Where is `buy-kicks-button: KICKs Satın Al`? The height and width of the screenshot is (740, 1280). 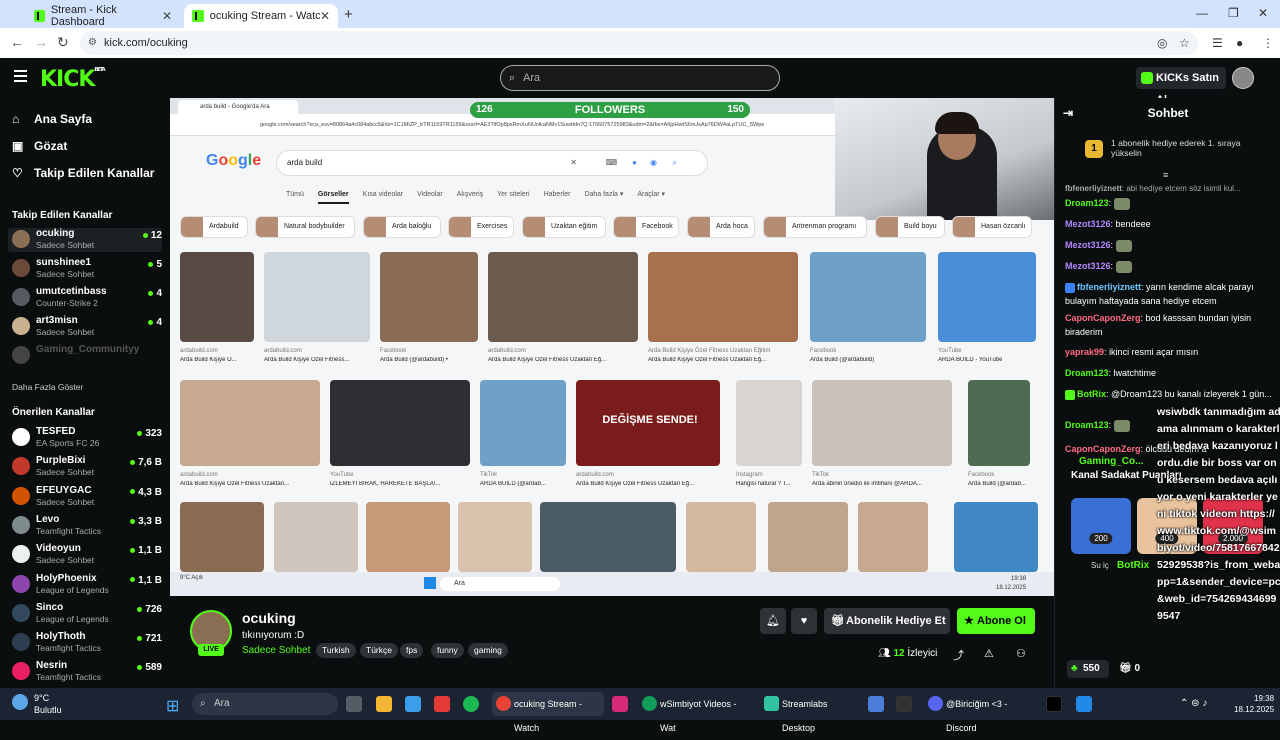 buy-kicks-button: KICKs Satın Al is located at coordinates (1181, 86).